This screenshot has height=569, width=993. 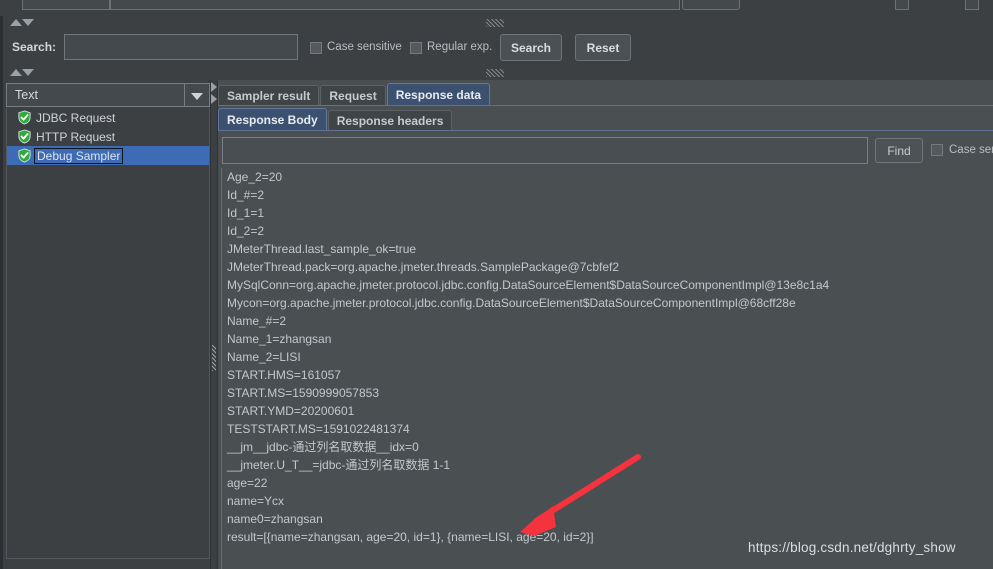 I want to click on tab-sampler-result: Sampler result, so click(x=269, y=95).